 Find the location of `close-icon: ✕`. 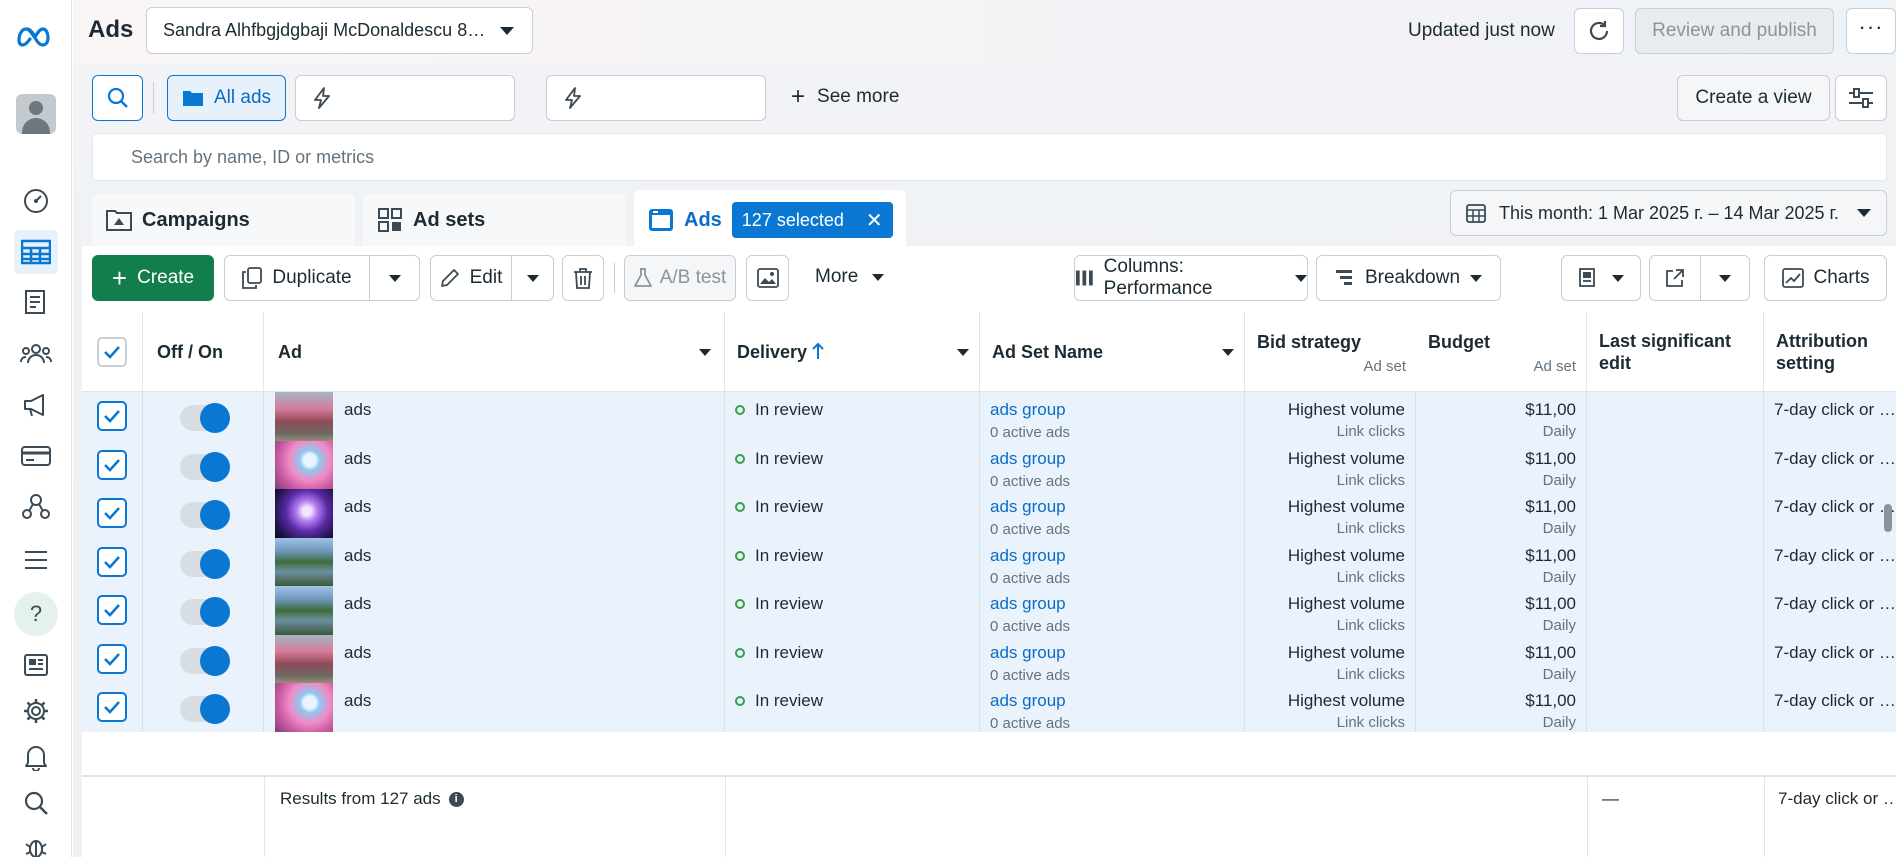

close-icon: ✕ is located at coordinates (874, 220).